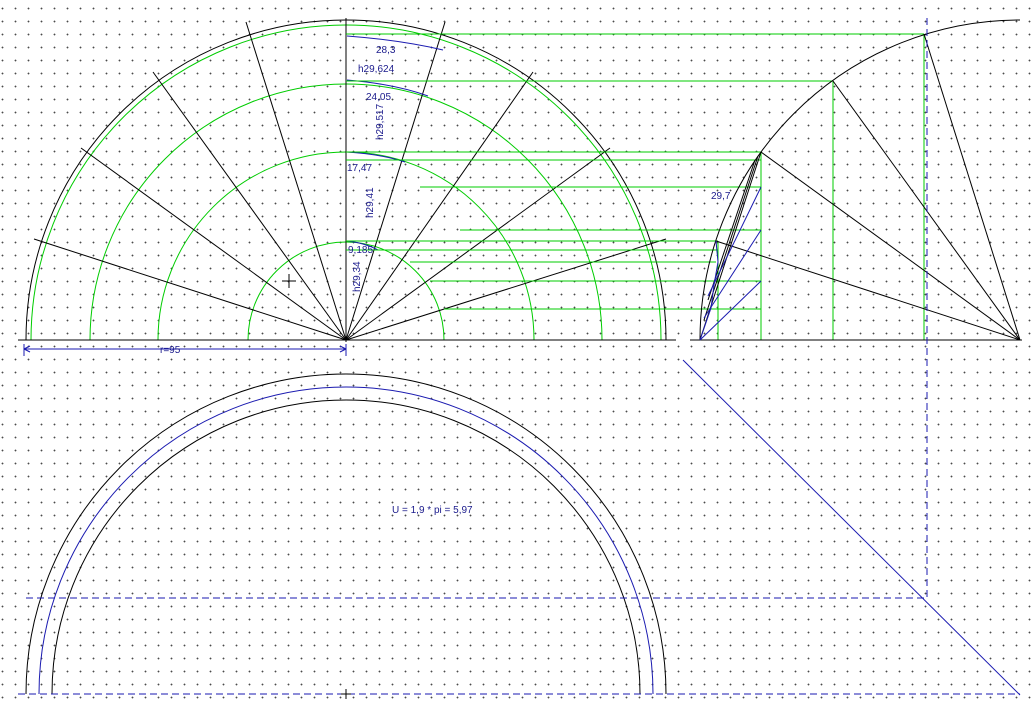  What do you see at coordinates (376, 69) in the screenshot?
I see `label-height-1: h29,624` at bounding box center [376, 69].